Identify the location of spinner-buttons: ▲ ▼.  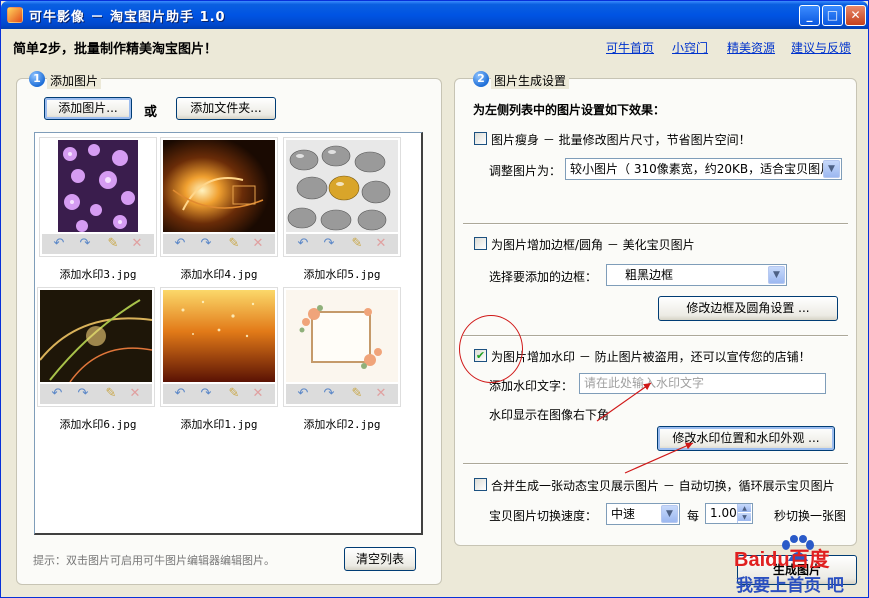
(744, 513).